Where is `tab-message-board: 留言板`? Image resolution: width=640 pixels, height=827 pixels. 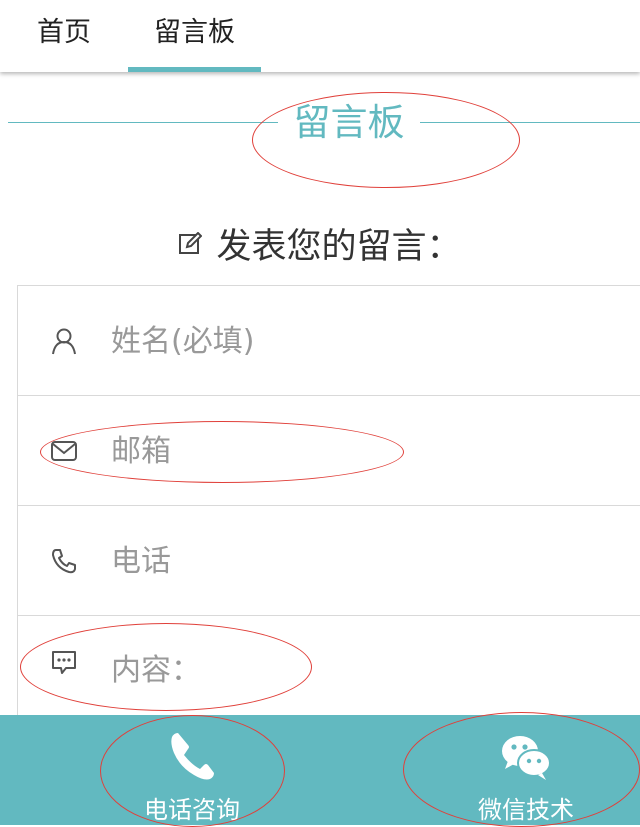
tab-message-board: 留言板 is located at coordinates (194, 36).